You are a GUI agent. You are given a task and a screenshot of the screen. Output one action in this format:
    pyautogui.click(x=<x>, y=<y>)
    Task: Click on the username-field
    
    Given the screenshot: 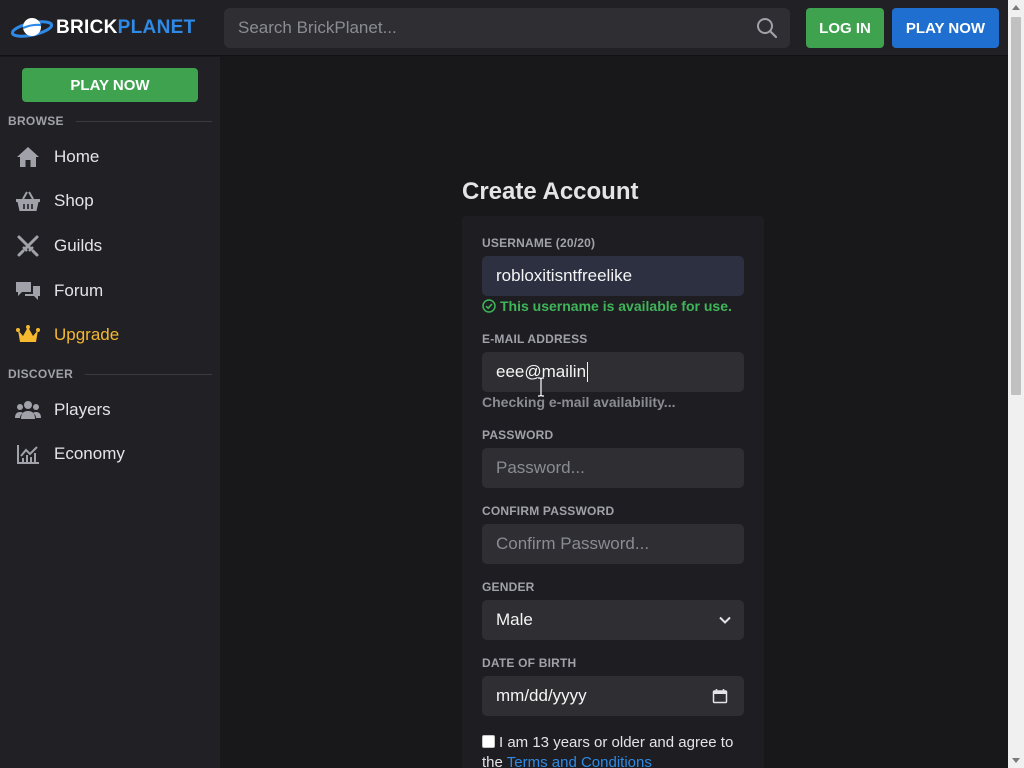 What is the action you would take?
    pyautogui.click(x=613, y=276)
    